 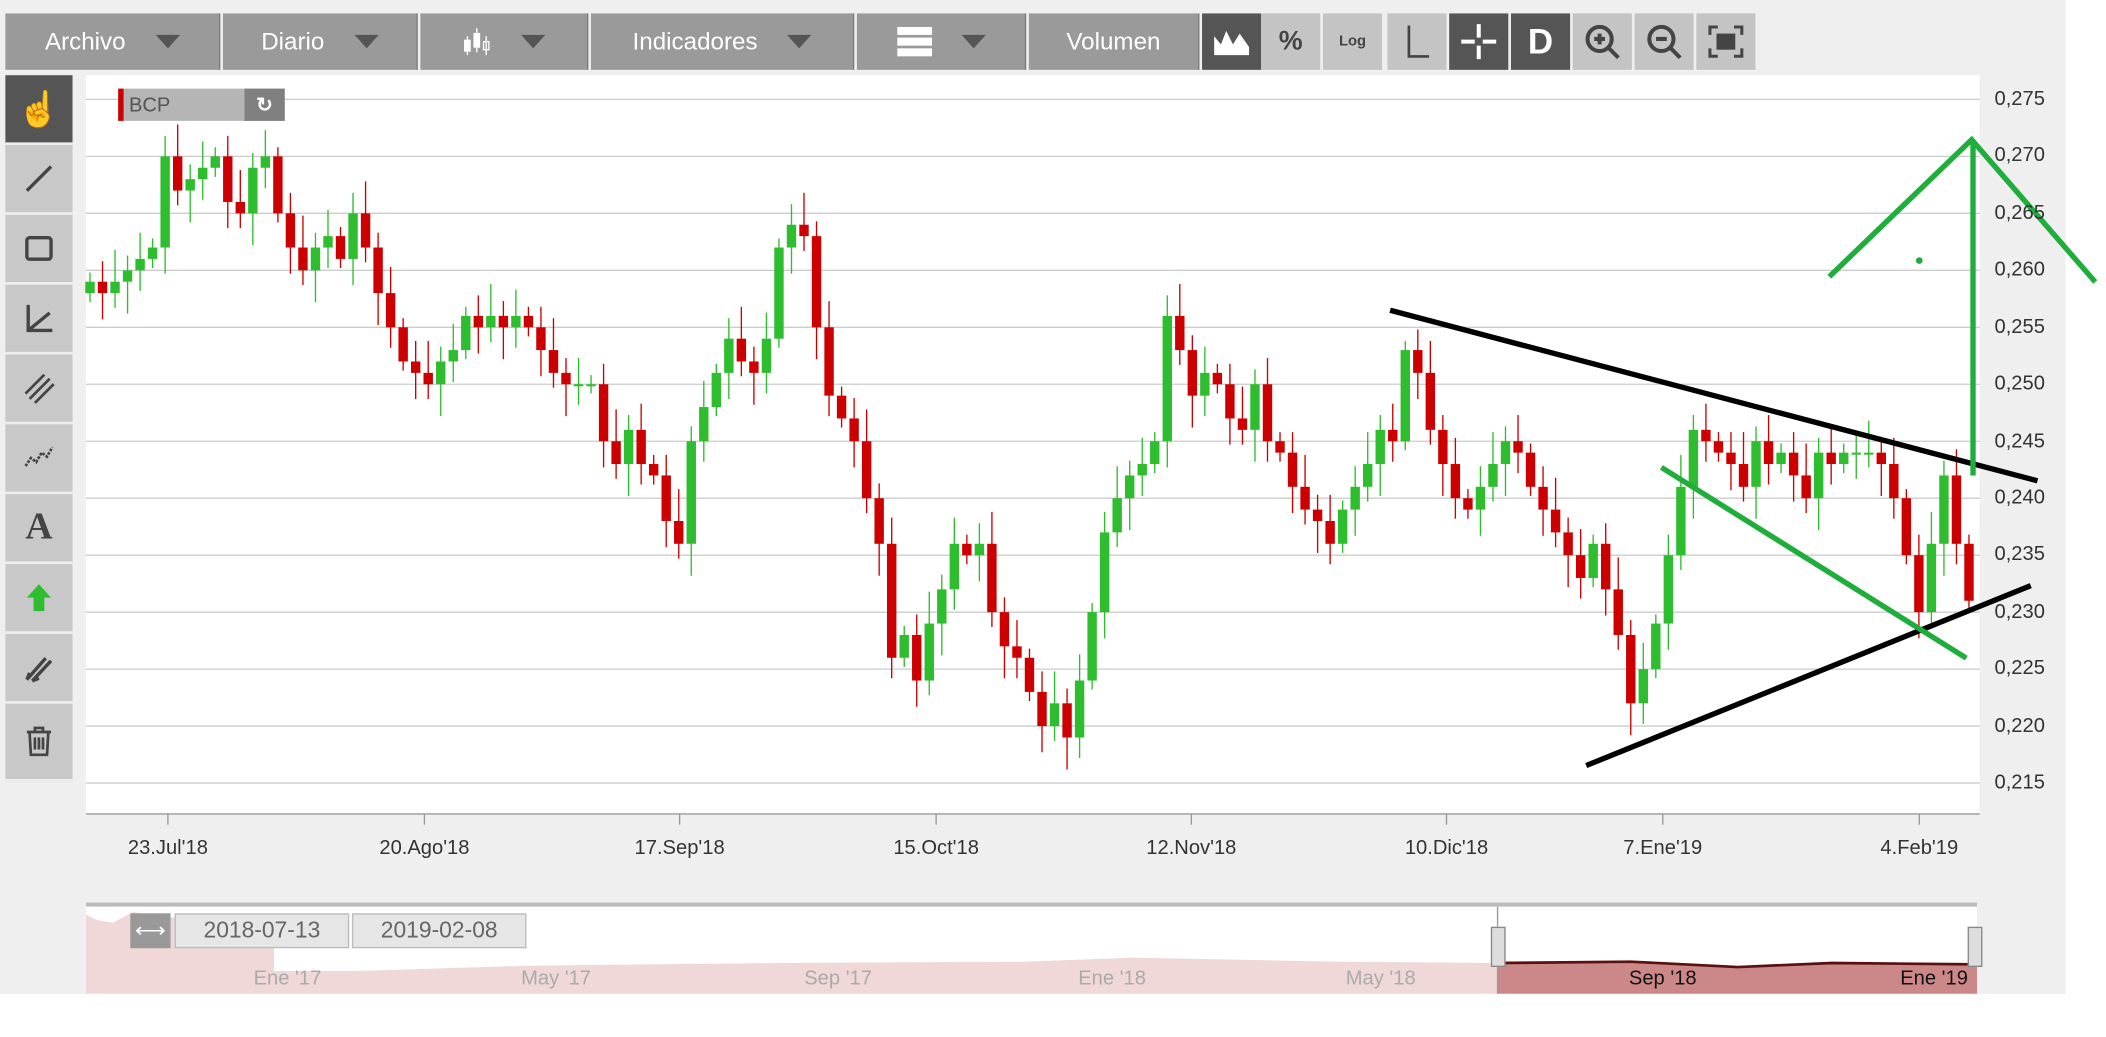 What do you see at coordinates (201, 104) in the screenshot?
I see `series-legend: BCP ↻` at bounding box center [201, 104].